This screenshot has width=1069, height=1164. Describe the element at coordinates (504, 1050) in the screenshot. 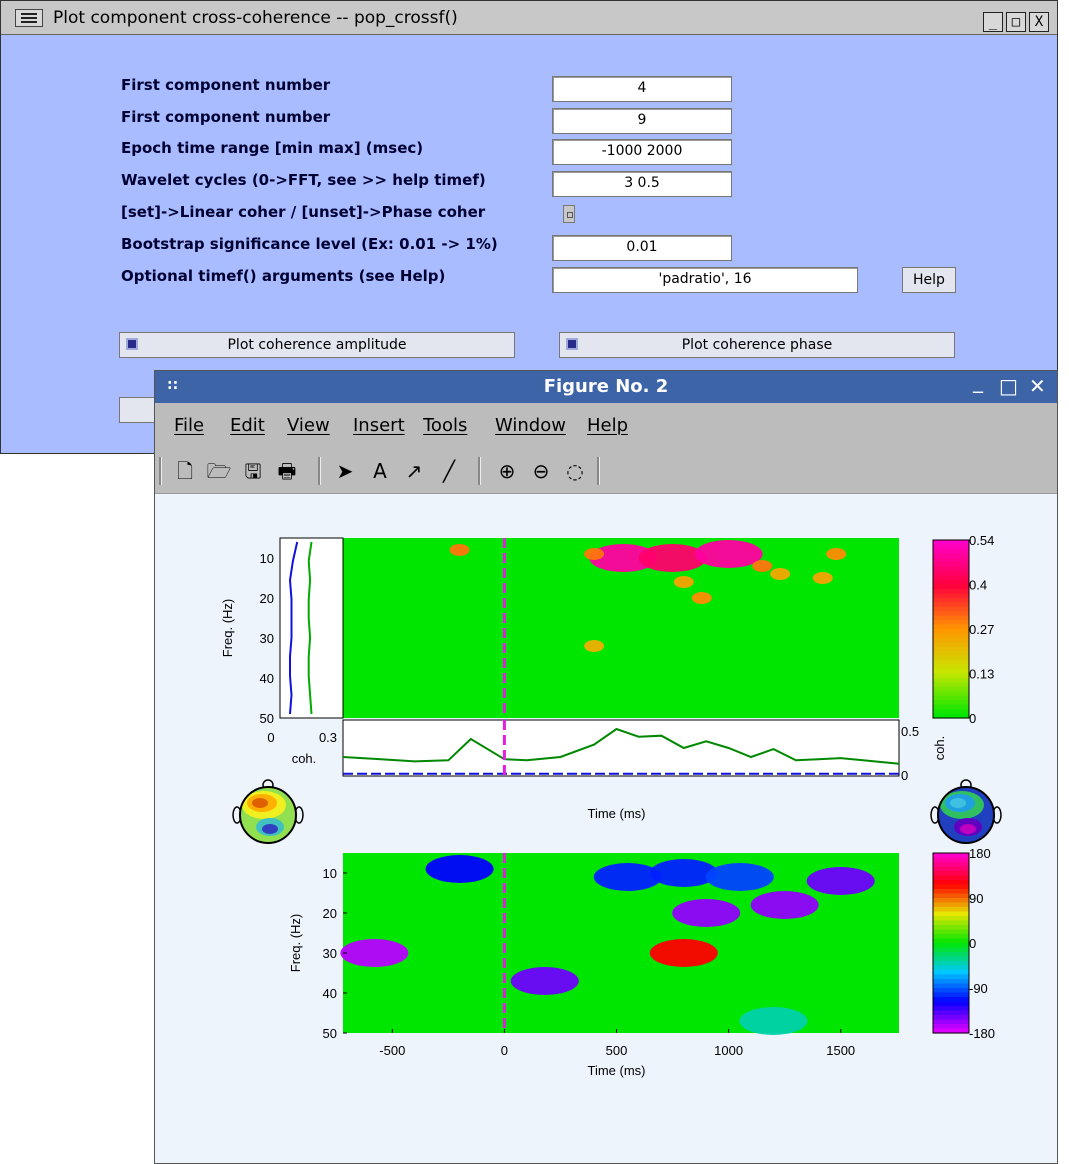

I see `coherence-phase-xtick-label: 0` at that location.